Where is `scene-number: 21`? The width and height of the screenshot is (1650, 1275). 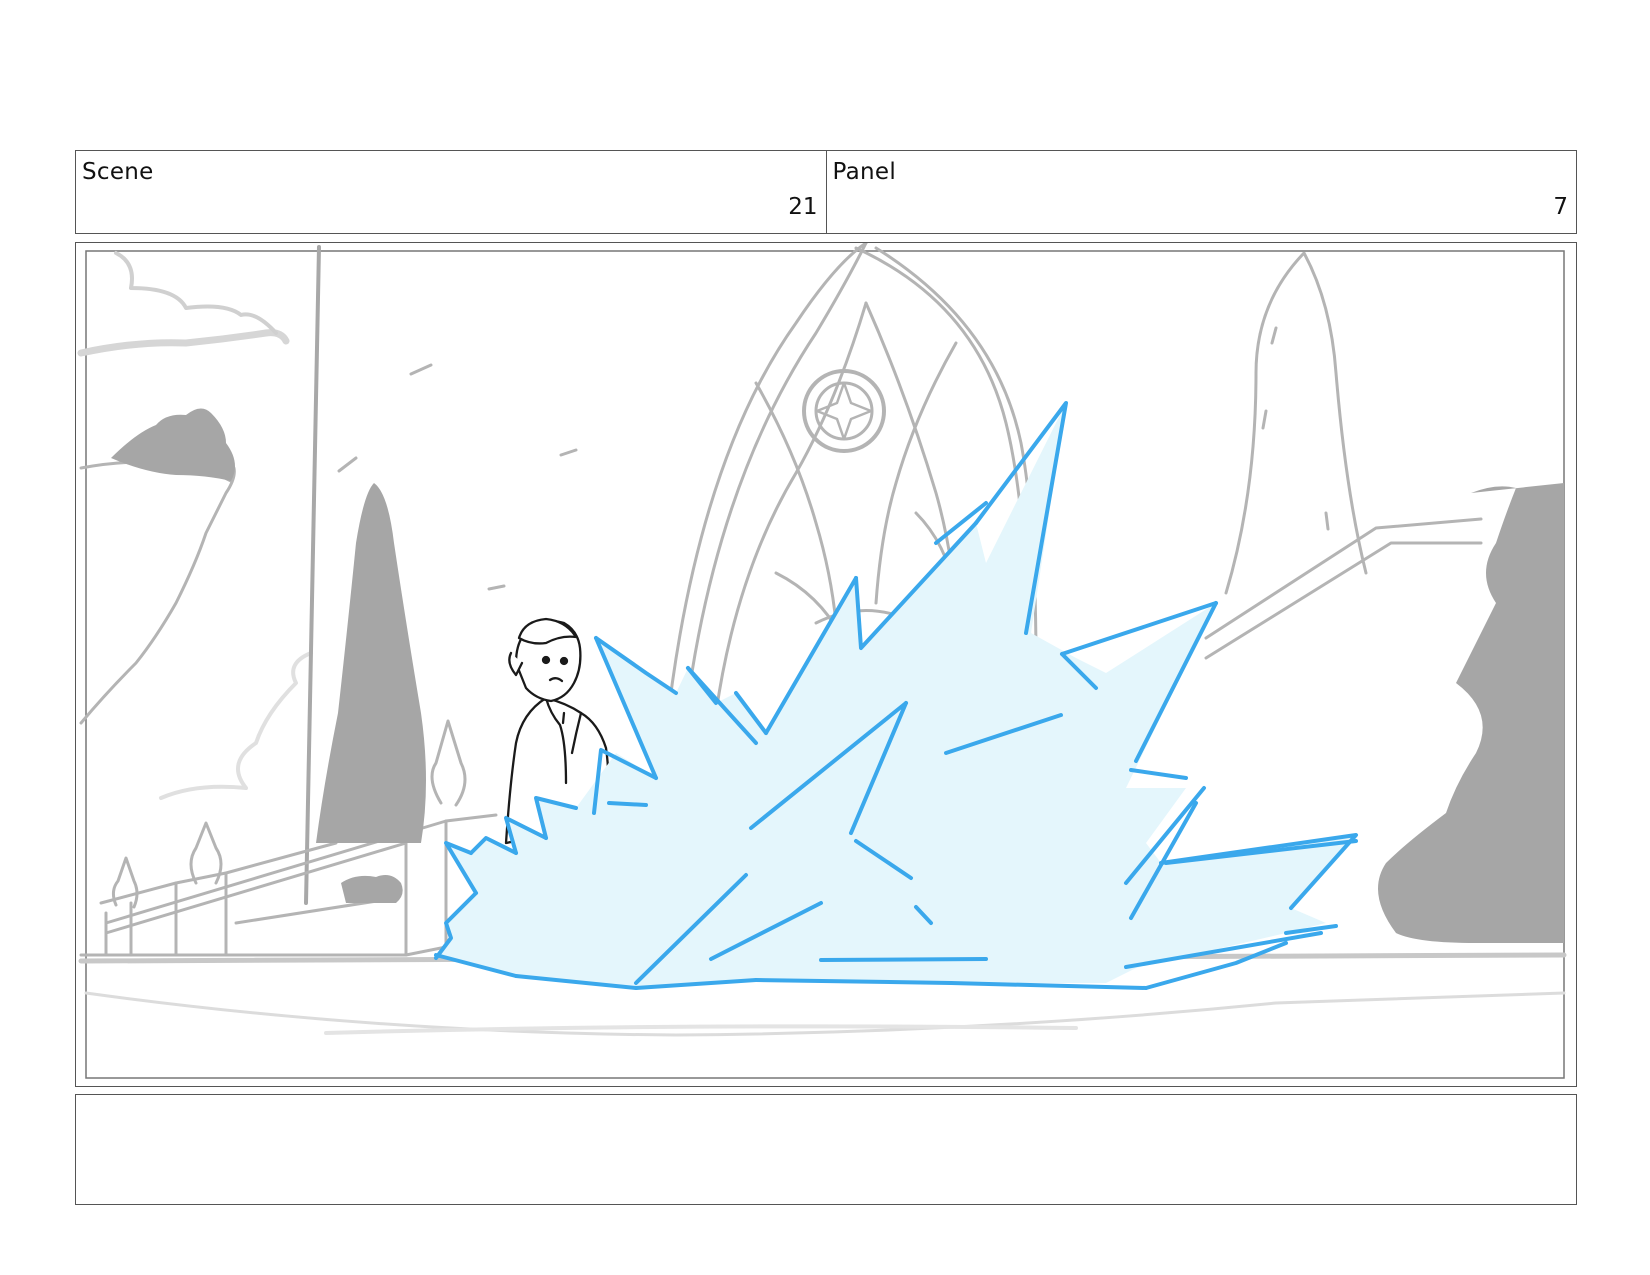
scene-number: 21 is located at coordinates (803, 207).